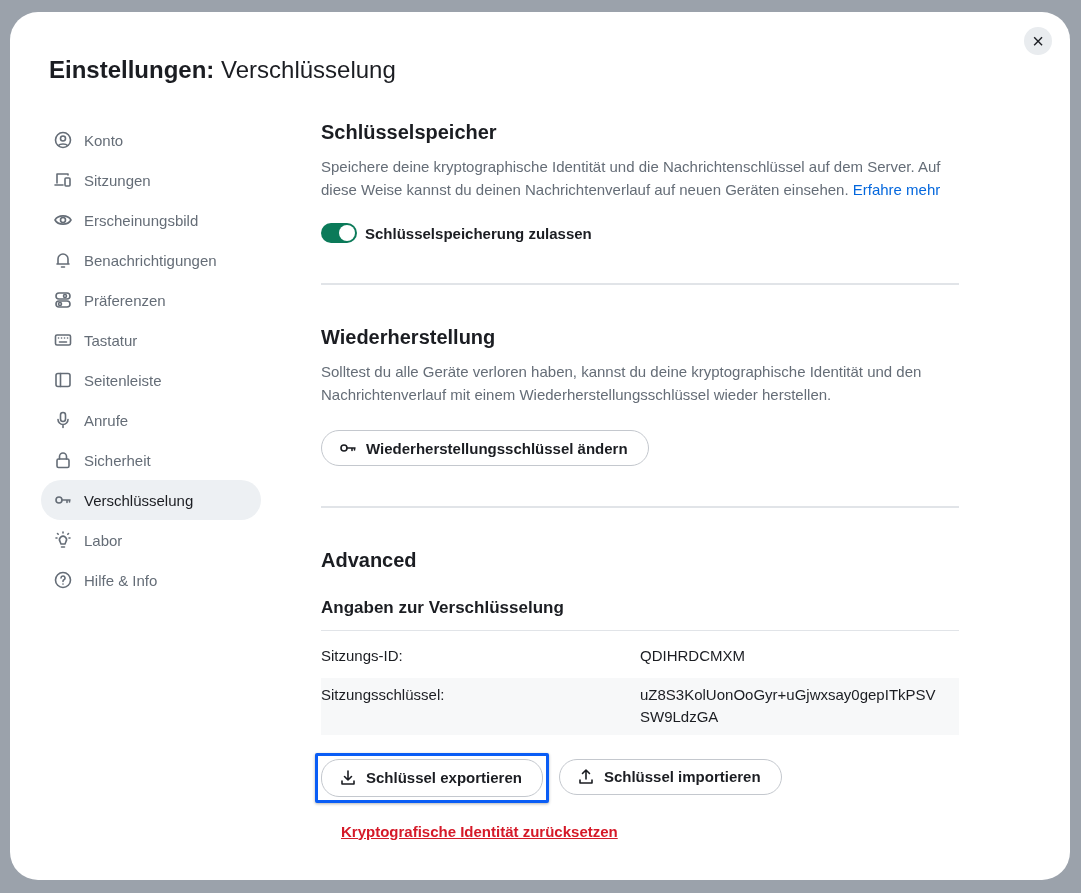  Describe the element at coordinates (63, 140) in the screenshot. I see `account-icon` at that location.